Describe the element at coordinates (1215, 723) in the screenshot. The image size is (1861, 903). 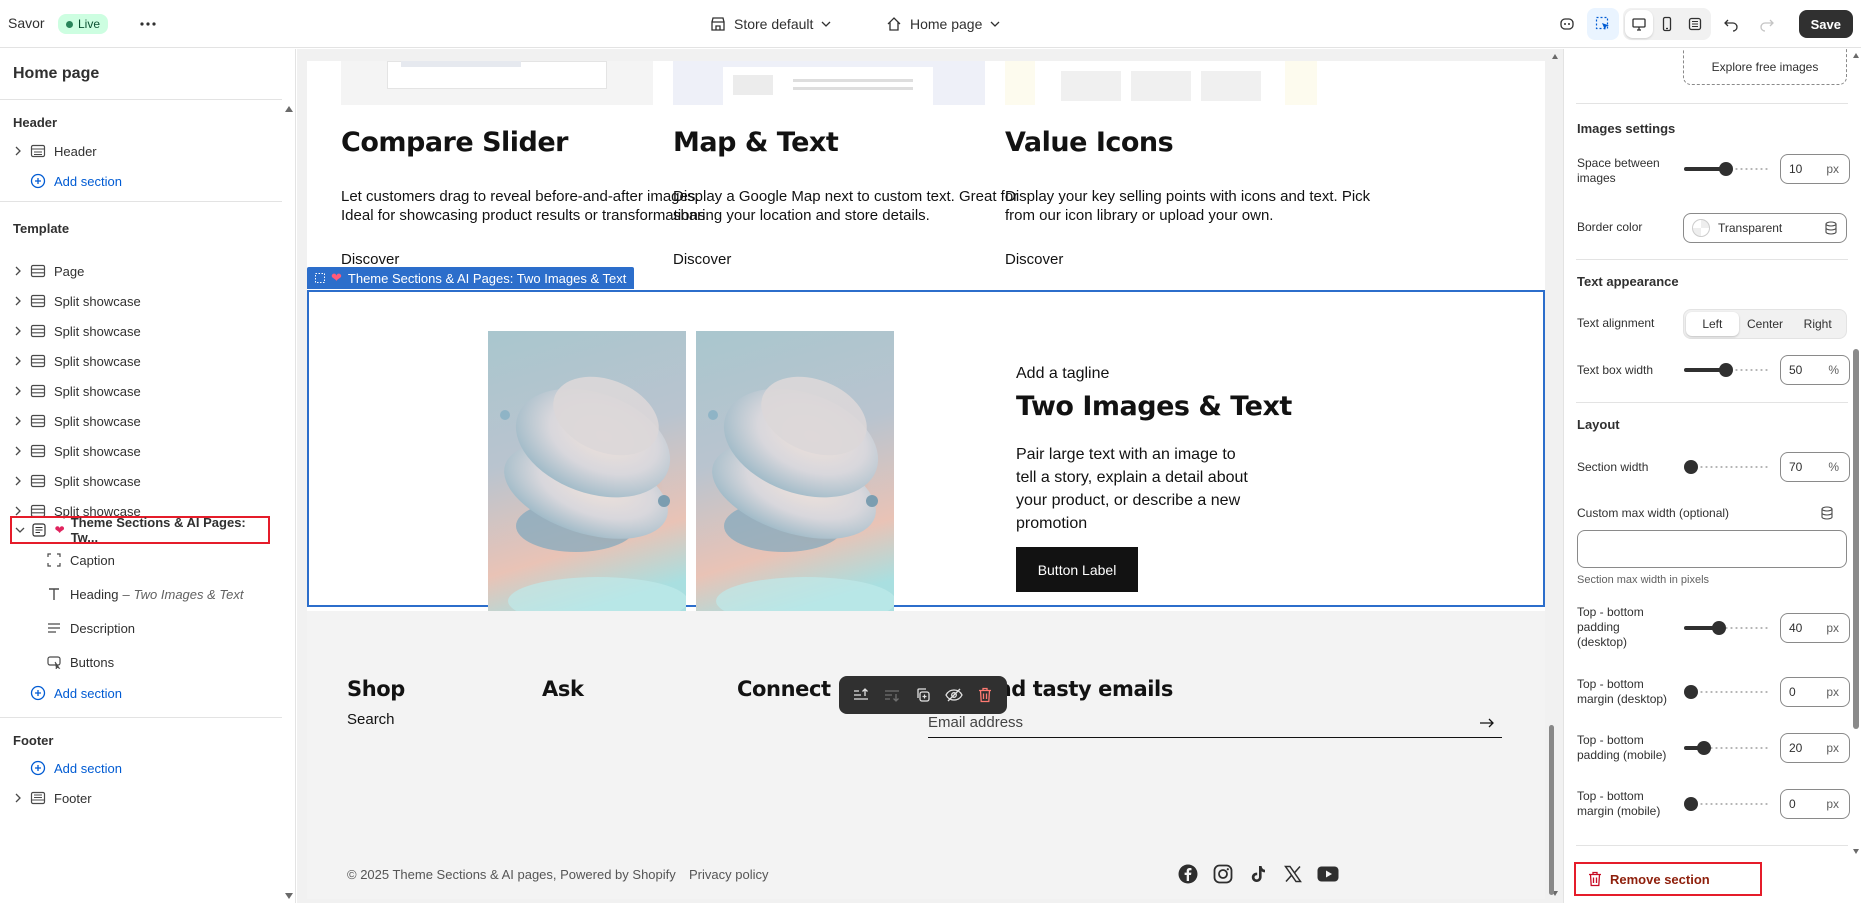
I see `newsletter-email-input: Email address` at that location.